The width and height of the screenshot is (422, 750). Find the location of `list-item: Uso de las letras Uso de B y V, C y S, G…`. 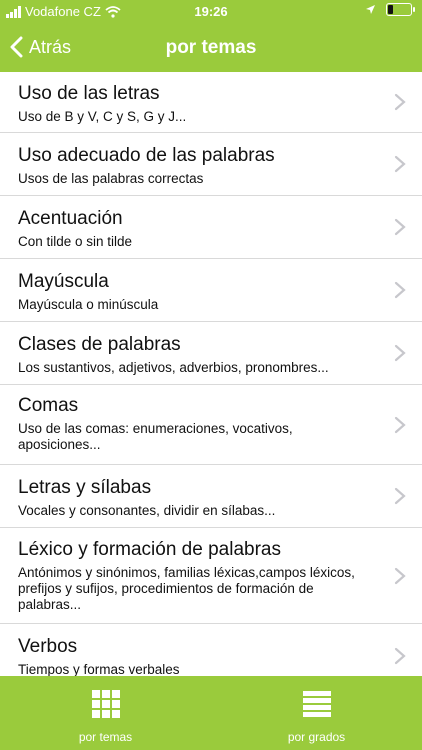

list-item: Uso de las letras Uso de B y V, C y S, G… is located at coordinates (211, 102).